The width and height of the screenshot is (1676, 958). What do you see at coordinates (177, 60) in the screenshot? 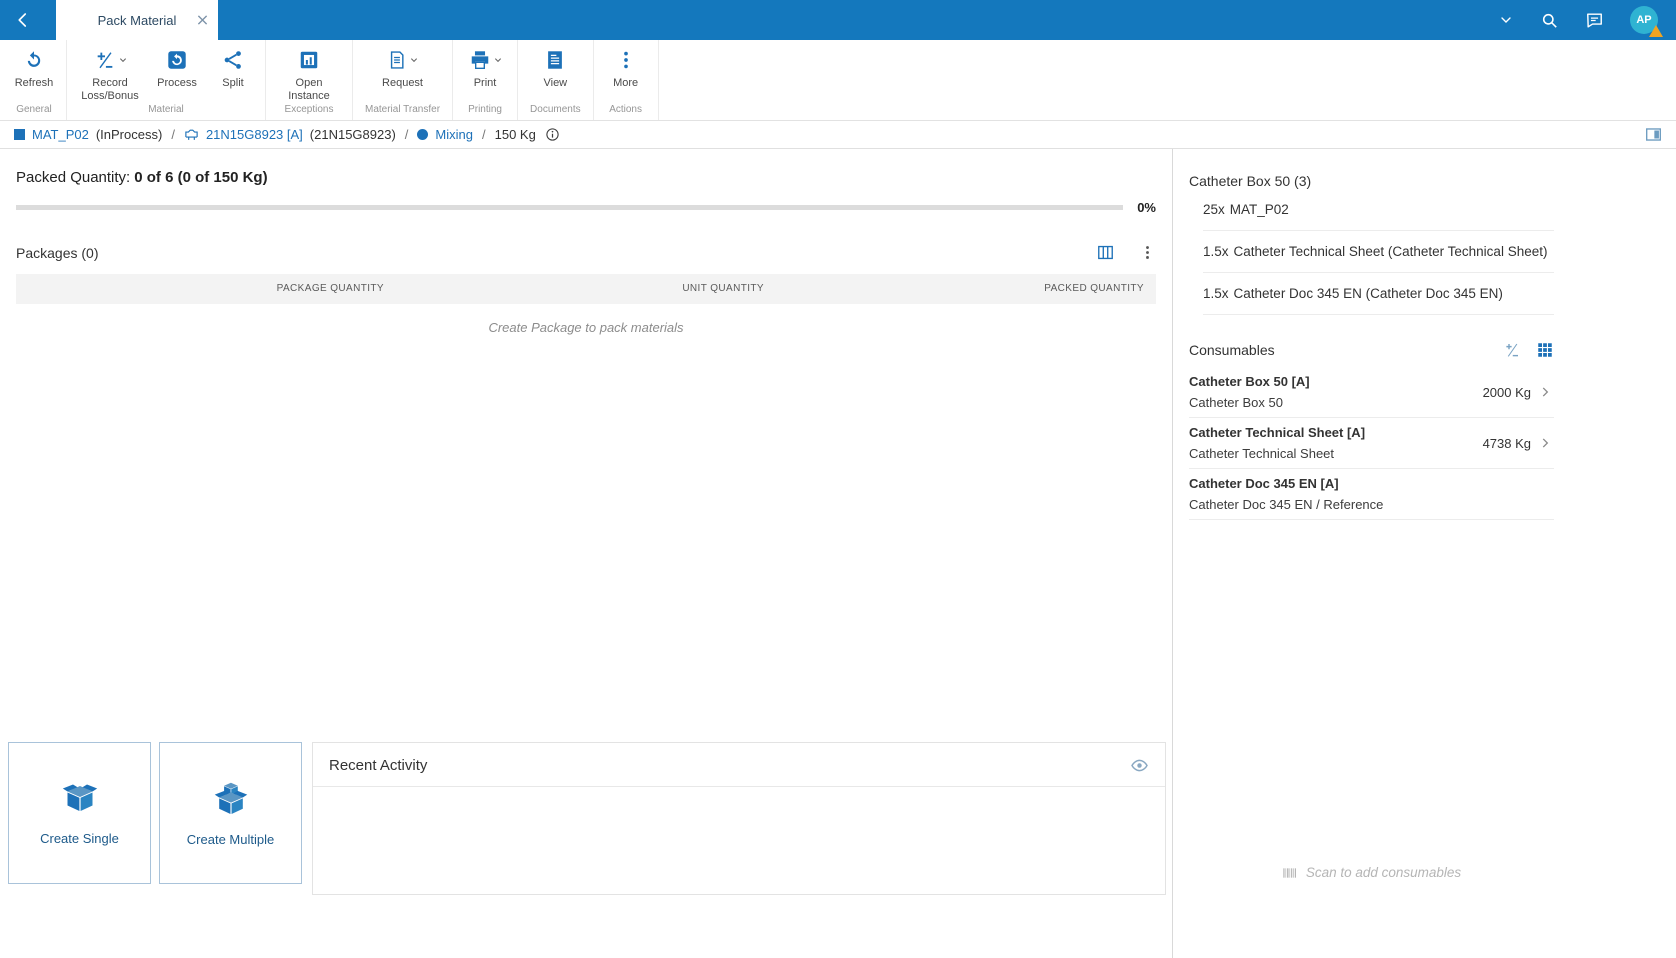
I see `process-icon` at bounding box center [177, 60].